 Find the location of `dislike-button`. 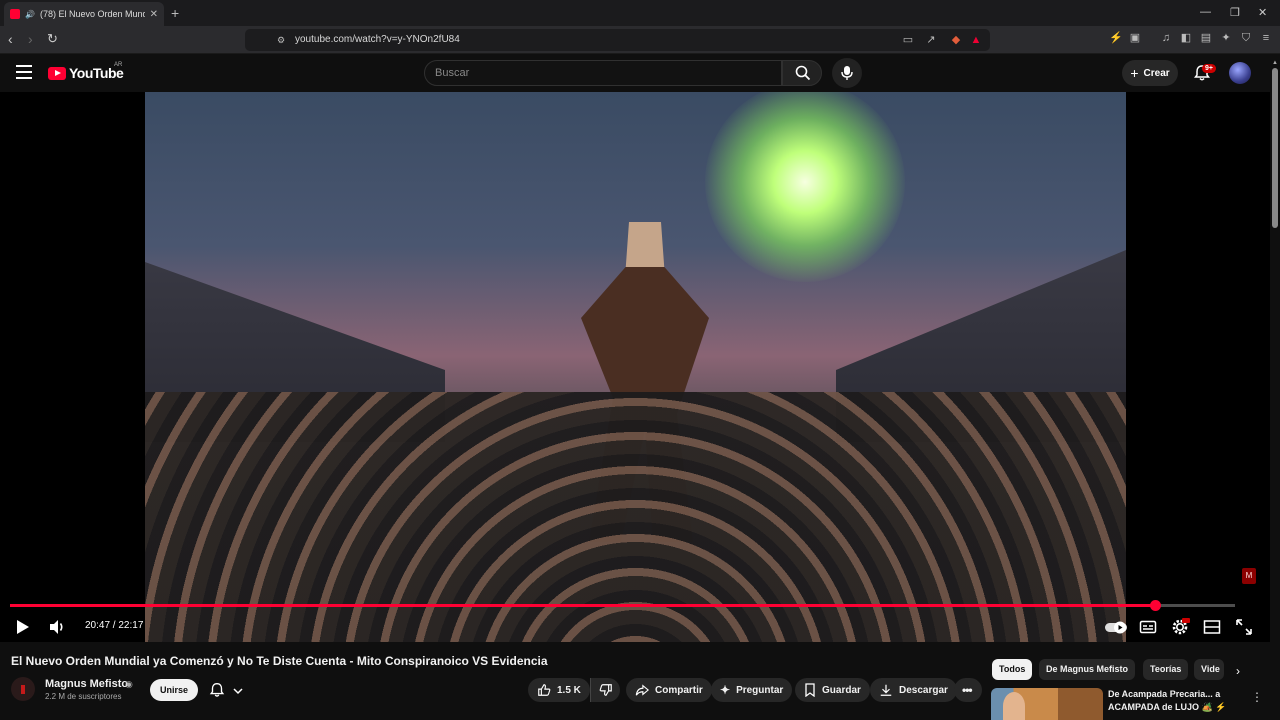

dislike-button is located at coordinates (605, 690).